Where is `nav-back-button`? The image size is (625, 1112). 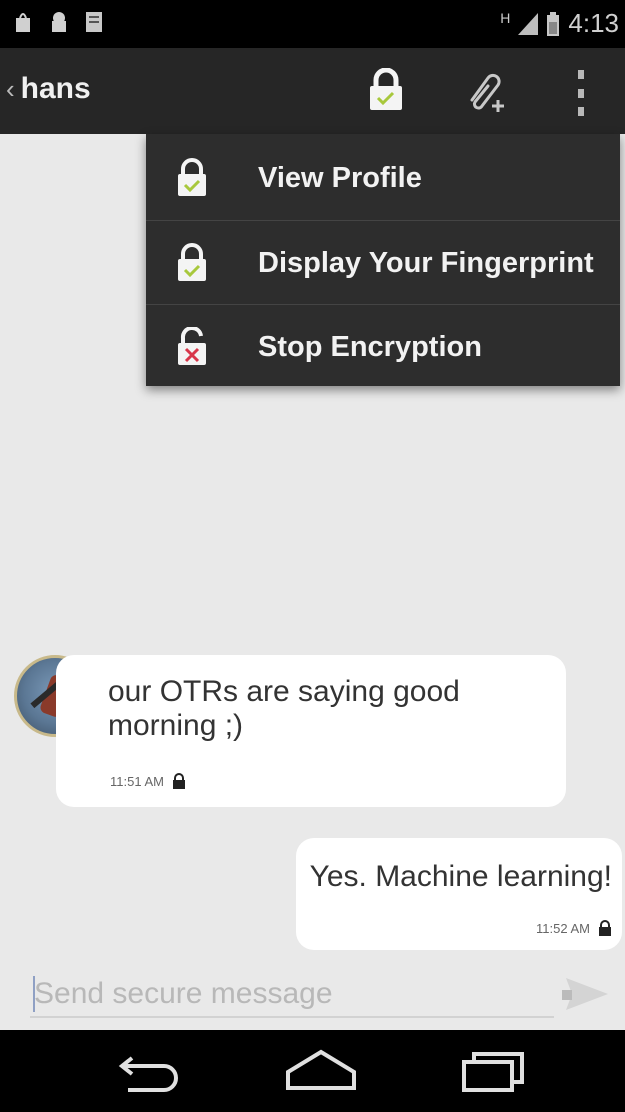
nav-back-button is located at coordinates (149, 1073).